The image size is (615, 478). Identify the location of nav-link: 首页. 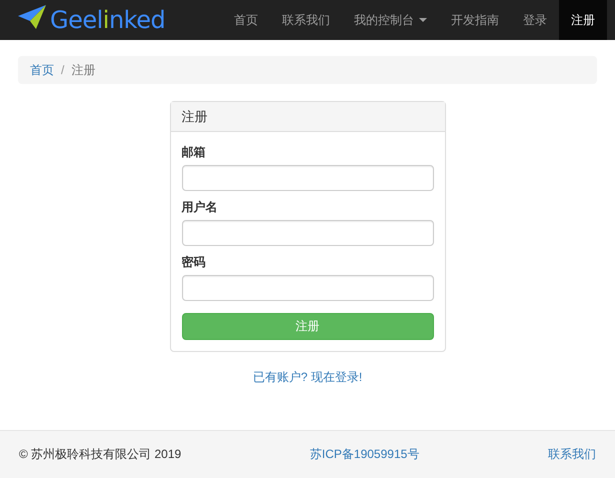
(246, 20).